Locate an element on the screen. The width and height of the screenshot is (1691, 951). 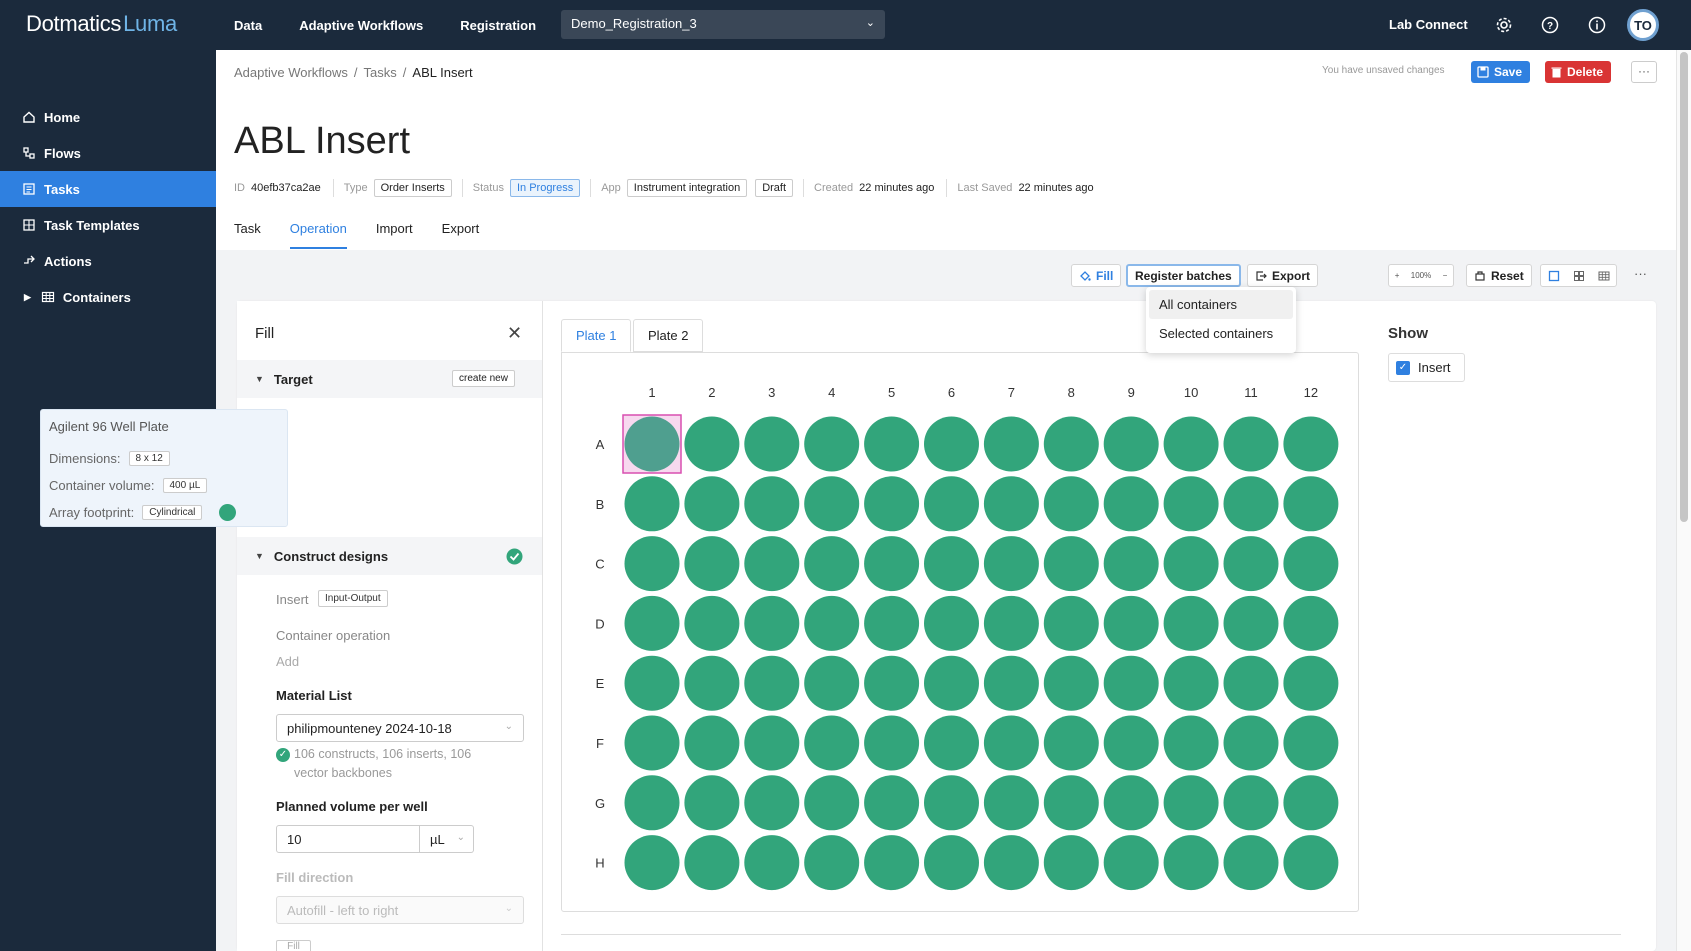
well-D9 is located at coordinates (1131, 623).